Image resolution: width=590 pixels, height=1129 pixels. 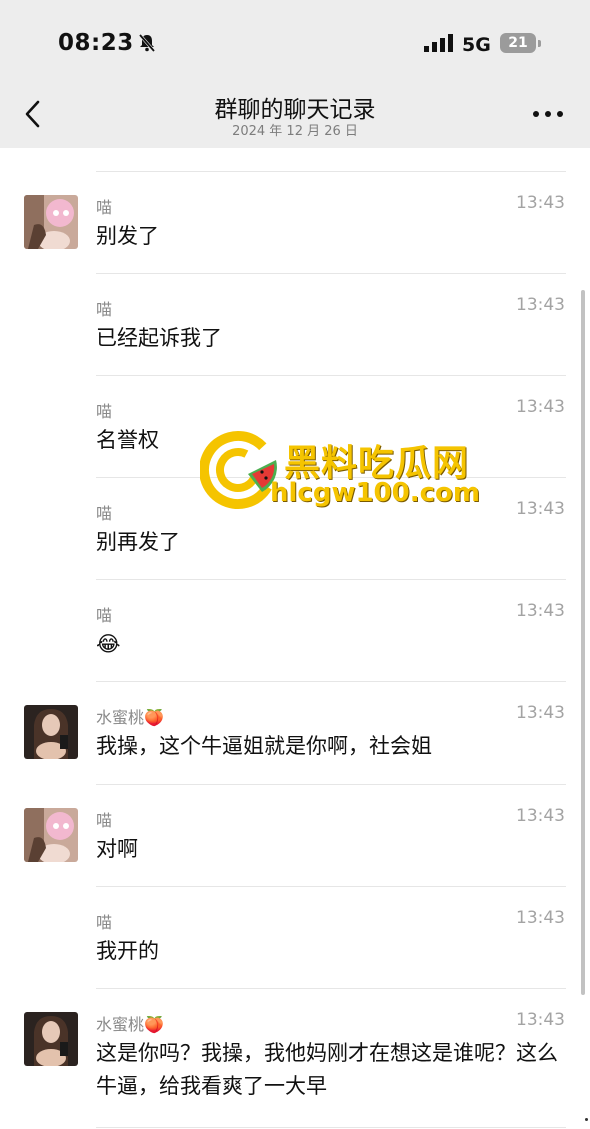 I want to click on top-bar: 08:23 5G 21 群聊的聊天记录 2024 年 12 月 26 日, so click(x=295, y=74).